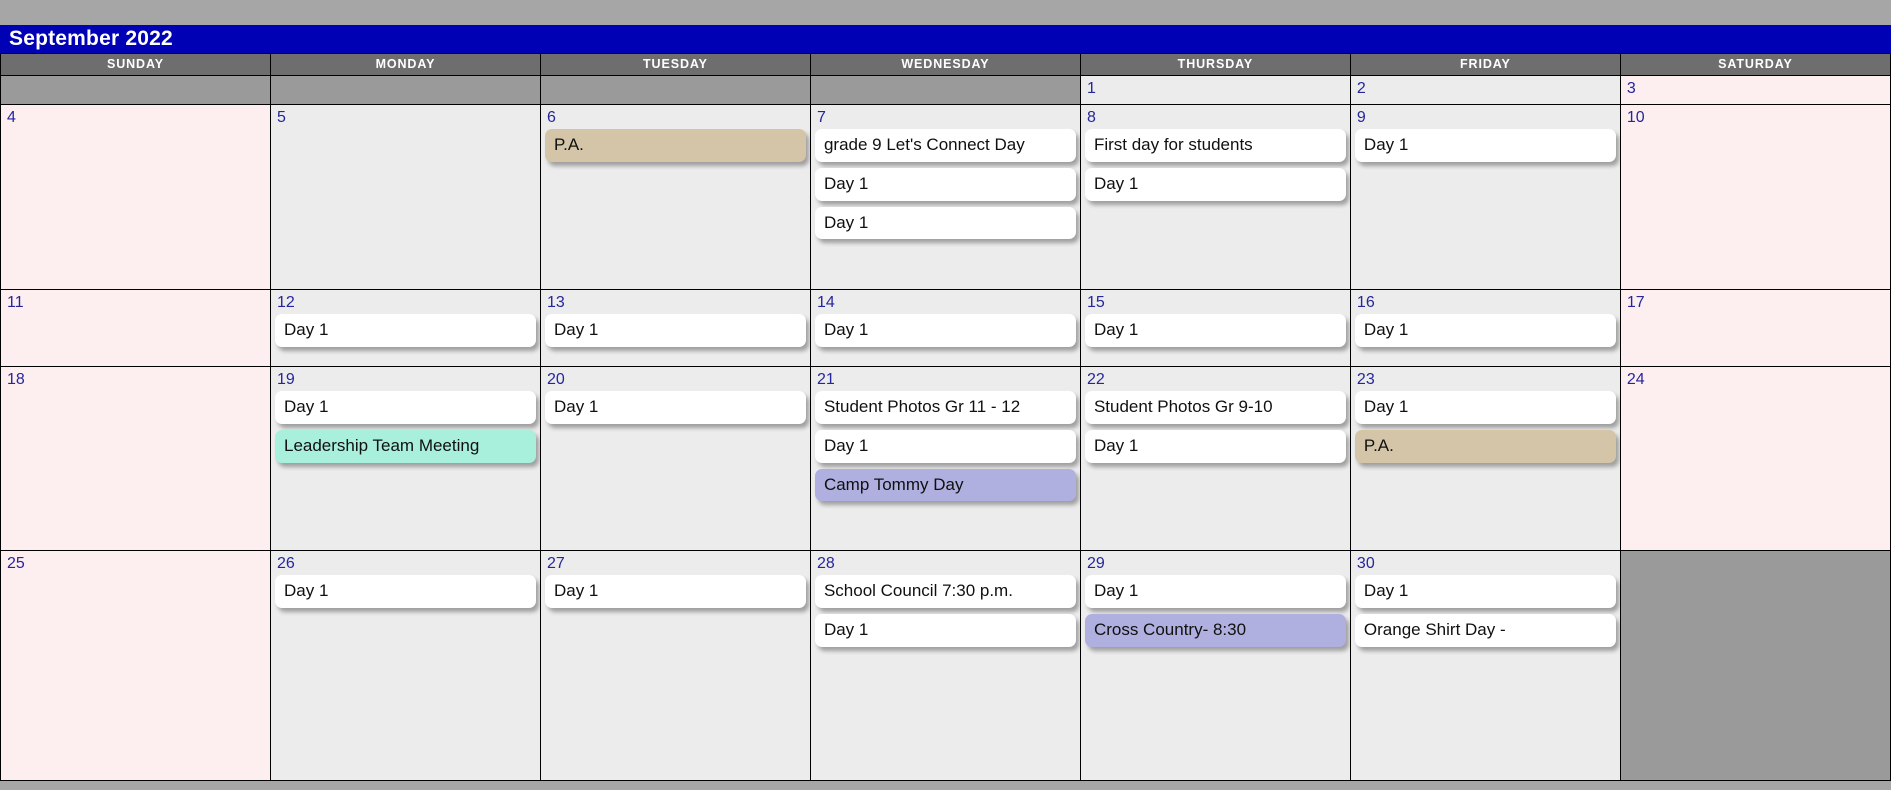 This screenshot has width=1891, height=790. What do you see at coordinates (1755, 90) in the screenshot?
I see `calendar-day-cell: 3` at bounding box center [1755, 90].